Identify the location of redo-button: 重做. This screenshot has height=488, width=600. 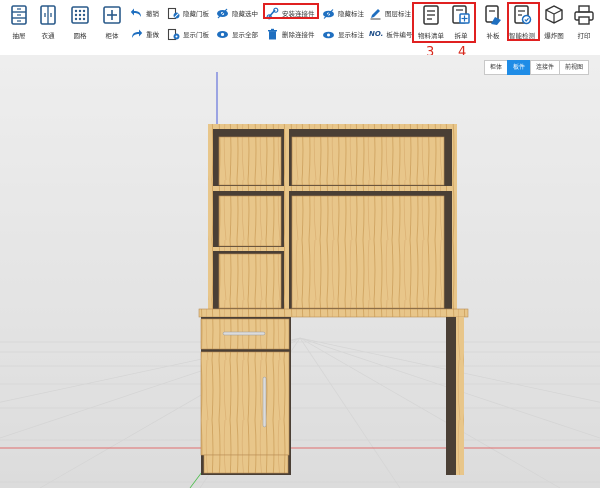
(144, 34).